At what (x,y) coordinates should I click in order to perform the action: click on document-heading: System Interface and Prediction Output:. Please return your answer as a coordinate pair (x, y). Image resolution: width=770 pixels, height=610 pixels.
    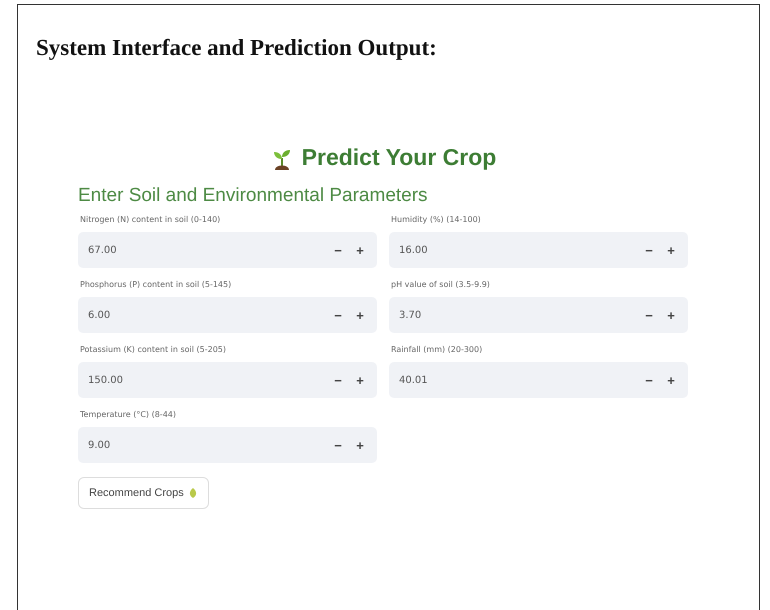
    Looking at the image, I should click on (236, 48).